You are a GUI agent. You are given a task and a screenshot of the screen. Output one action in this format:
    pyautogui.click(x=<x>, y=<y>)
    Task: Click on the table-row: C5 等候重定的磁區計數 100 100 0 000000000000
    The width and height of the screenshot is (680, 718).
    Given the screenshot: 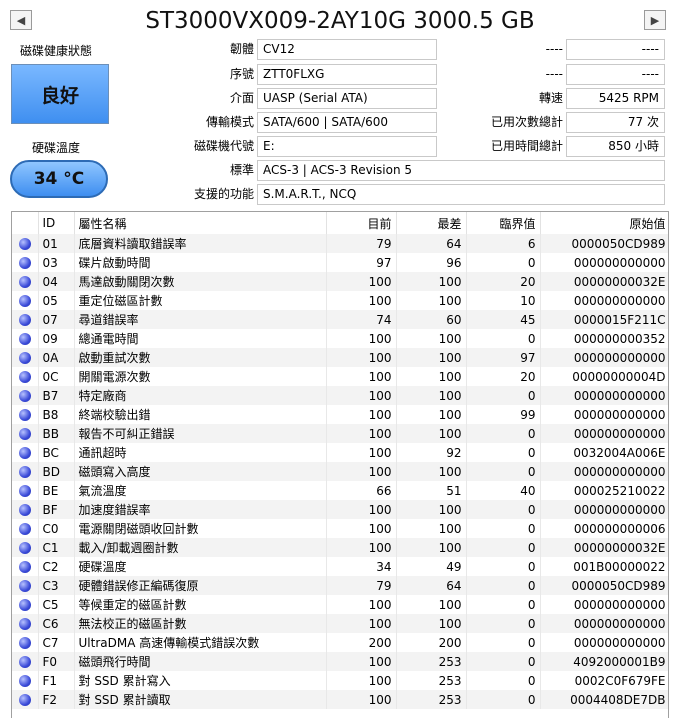 What is the action you would take?
    pyautogui.click(x=340, y=604)
    